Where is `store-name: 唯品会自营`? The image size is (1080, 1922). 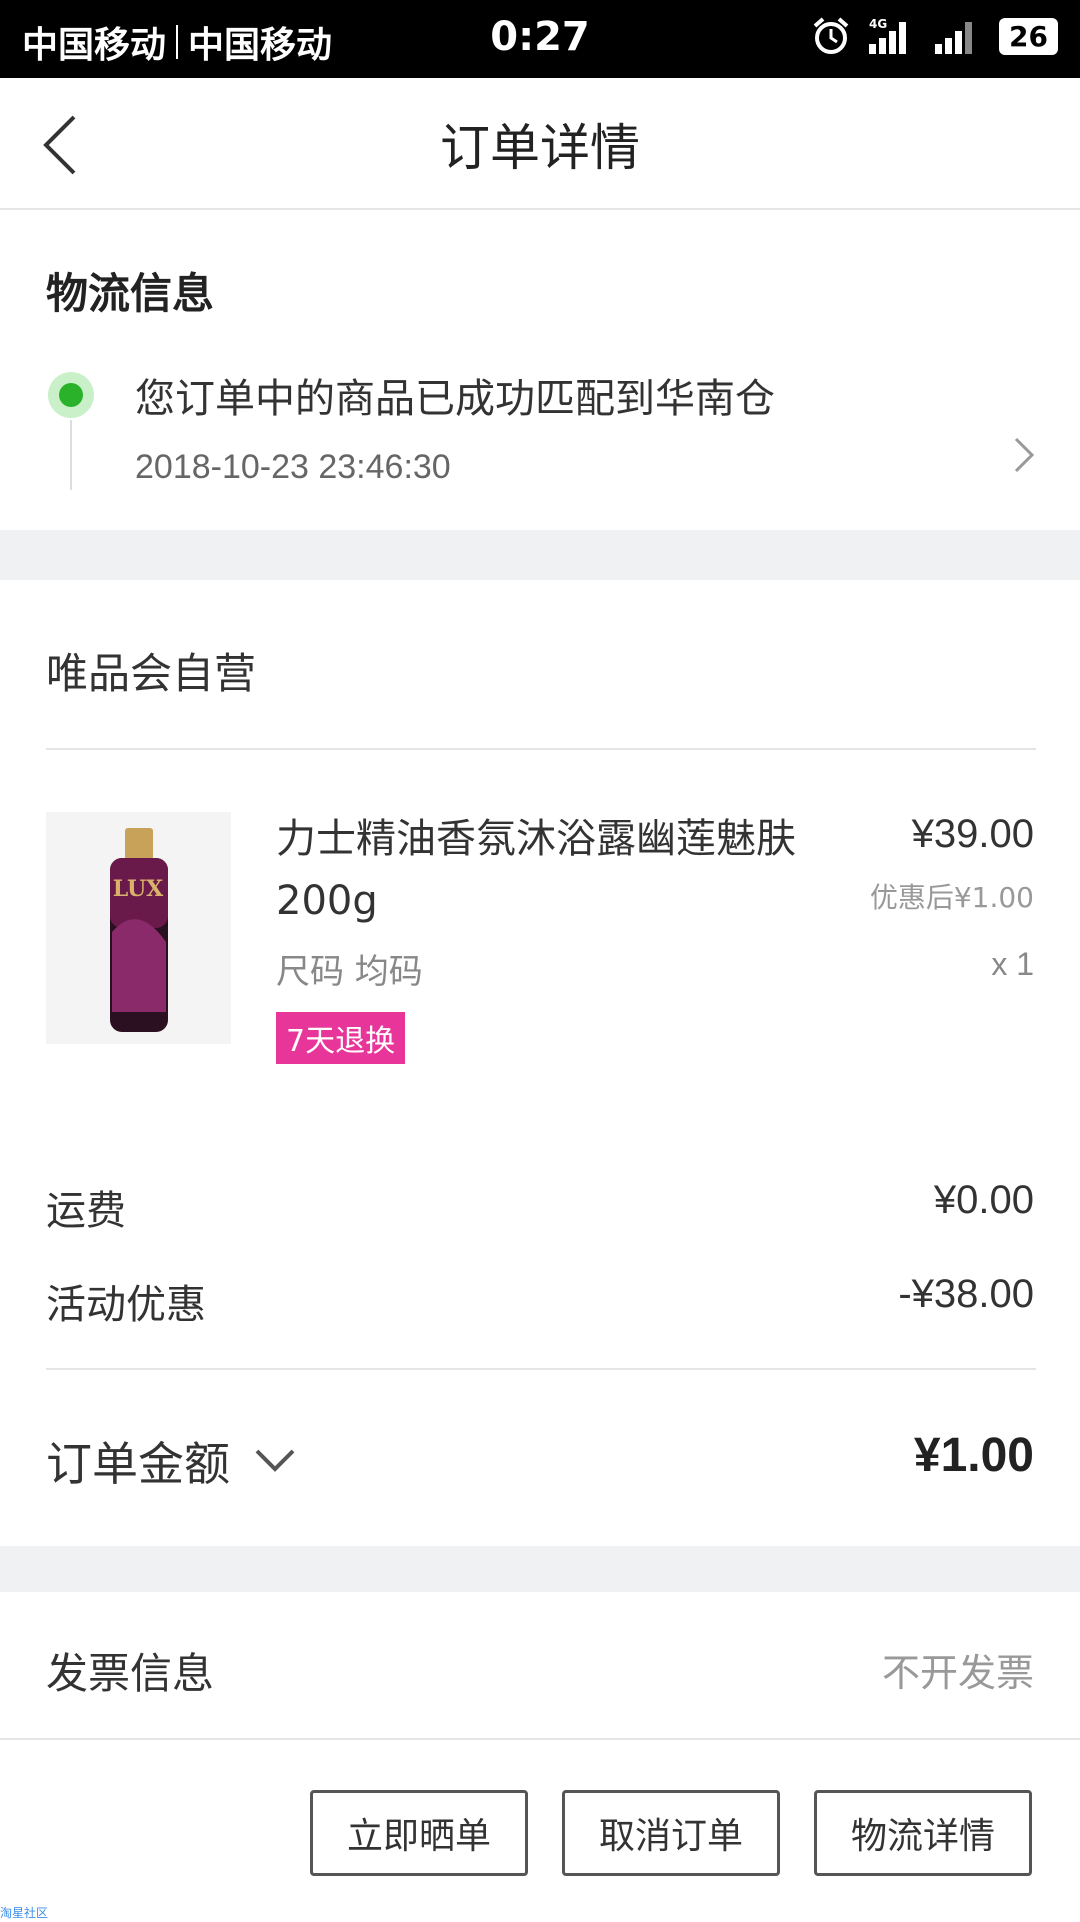 store-name: 唯品会自营 is located at coordinates (151, 673).